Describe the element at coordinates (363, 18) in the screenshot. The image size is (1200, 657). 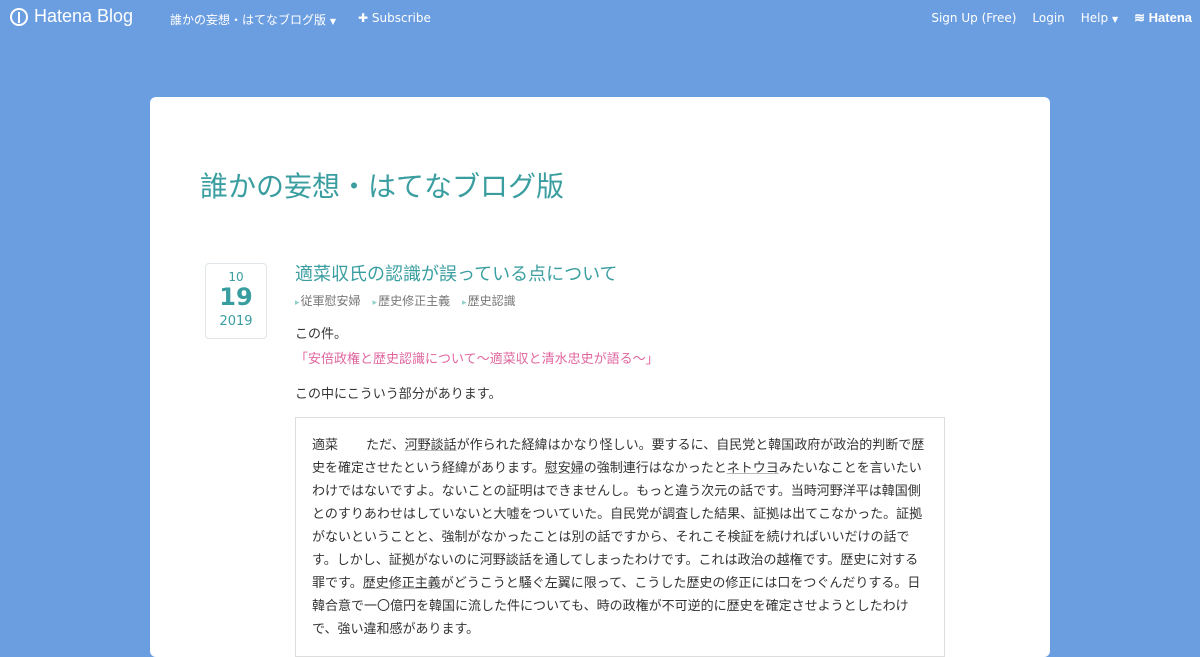
I see `plus-icon: ✚` at that location.